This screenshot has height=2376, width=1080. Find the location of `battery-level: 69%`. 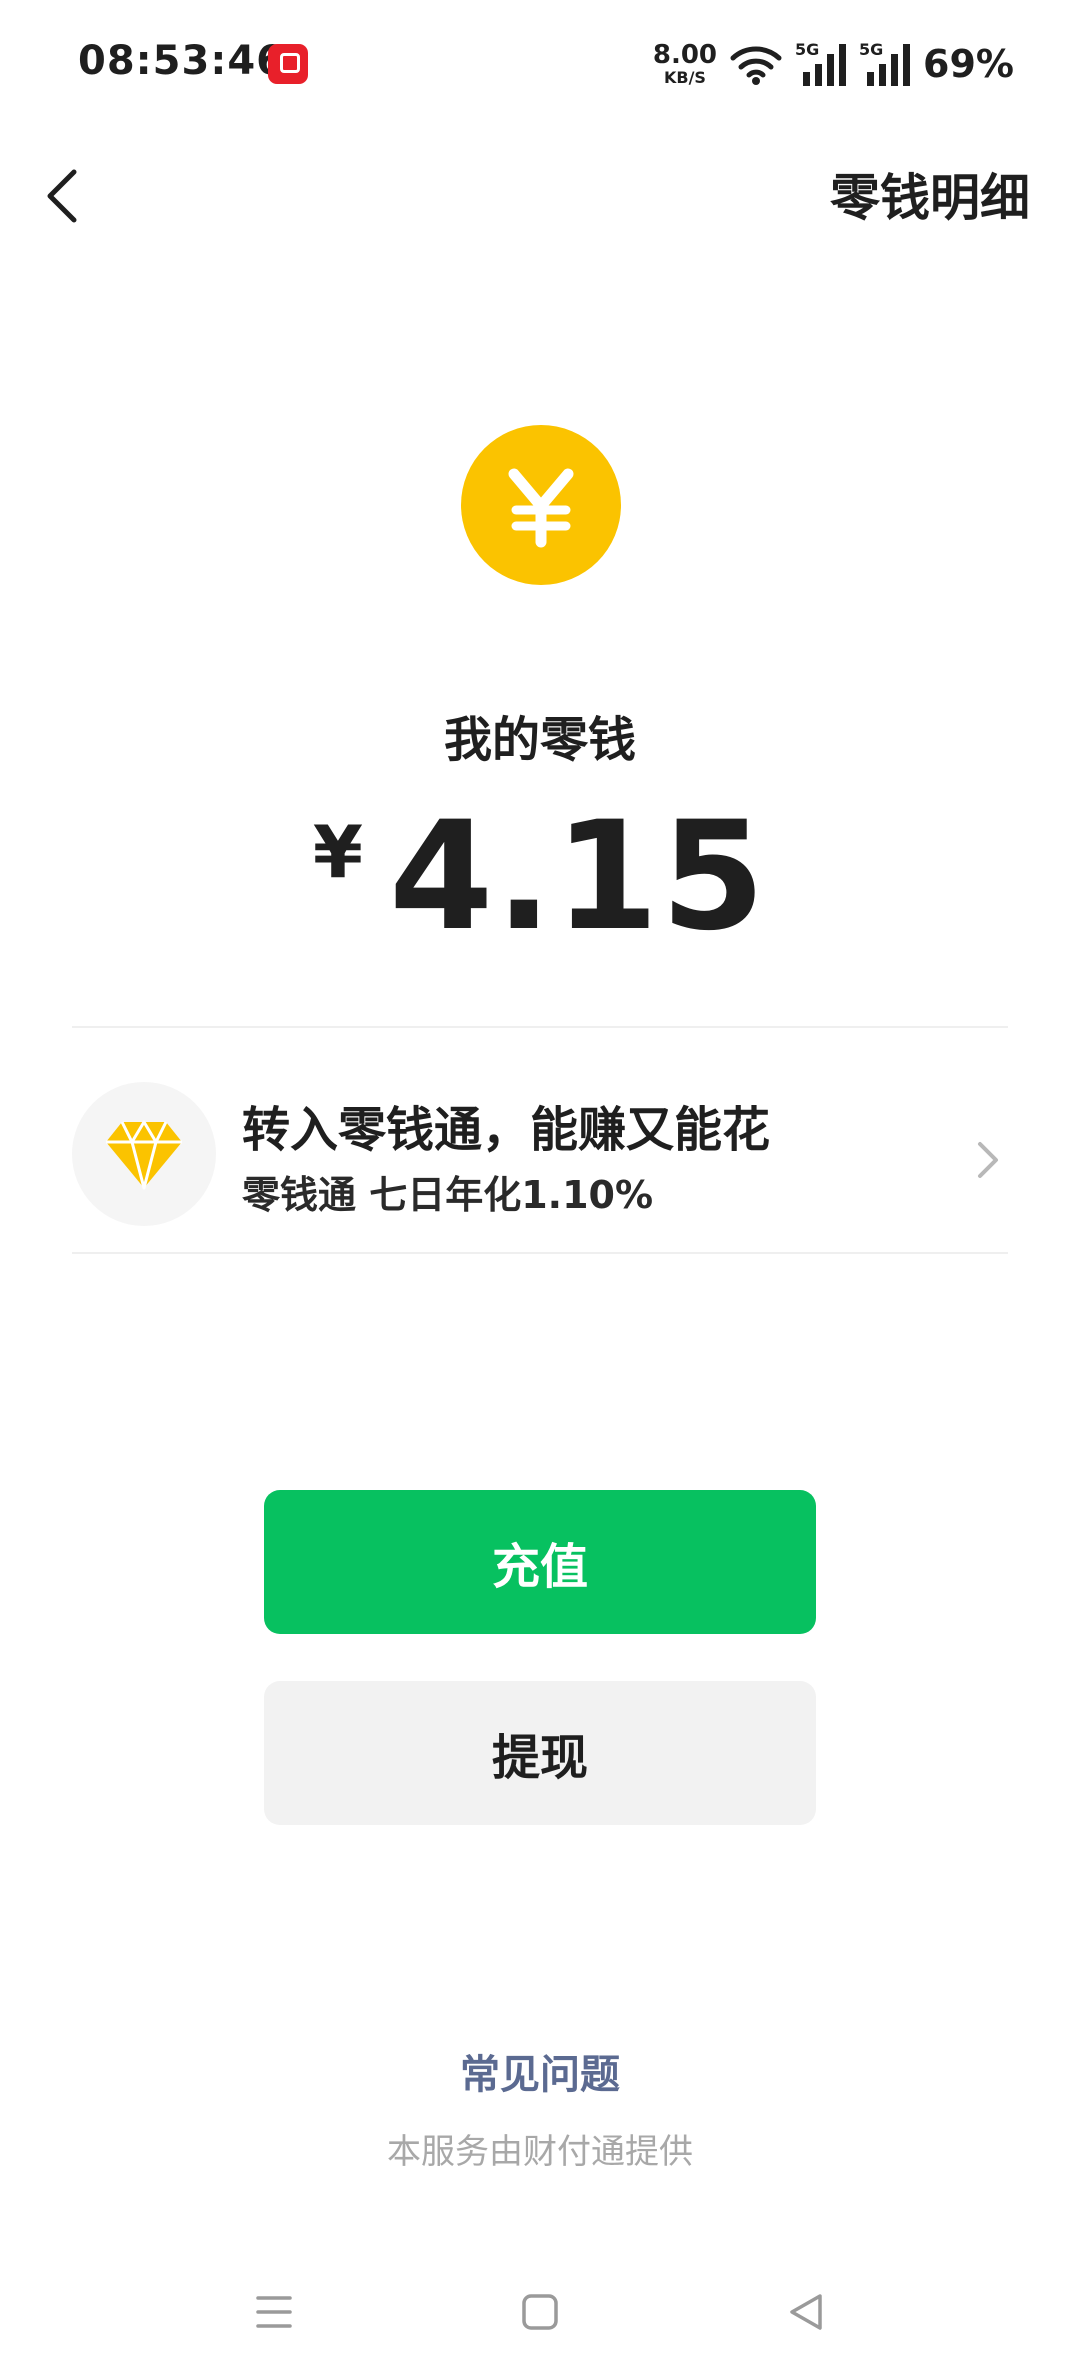

battery-level: 69% is located at coordinates (968, 64).